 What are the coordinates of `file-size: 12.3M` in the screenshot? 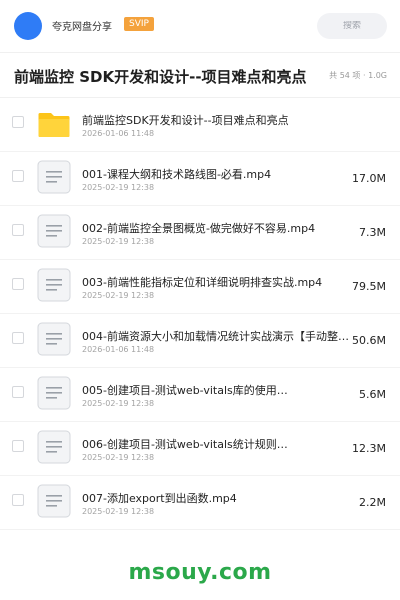 It's located at (369, 448).